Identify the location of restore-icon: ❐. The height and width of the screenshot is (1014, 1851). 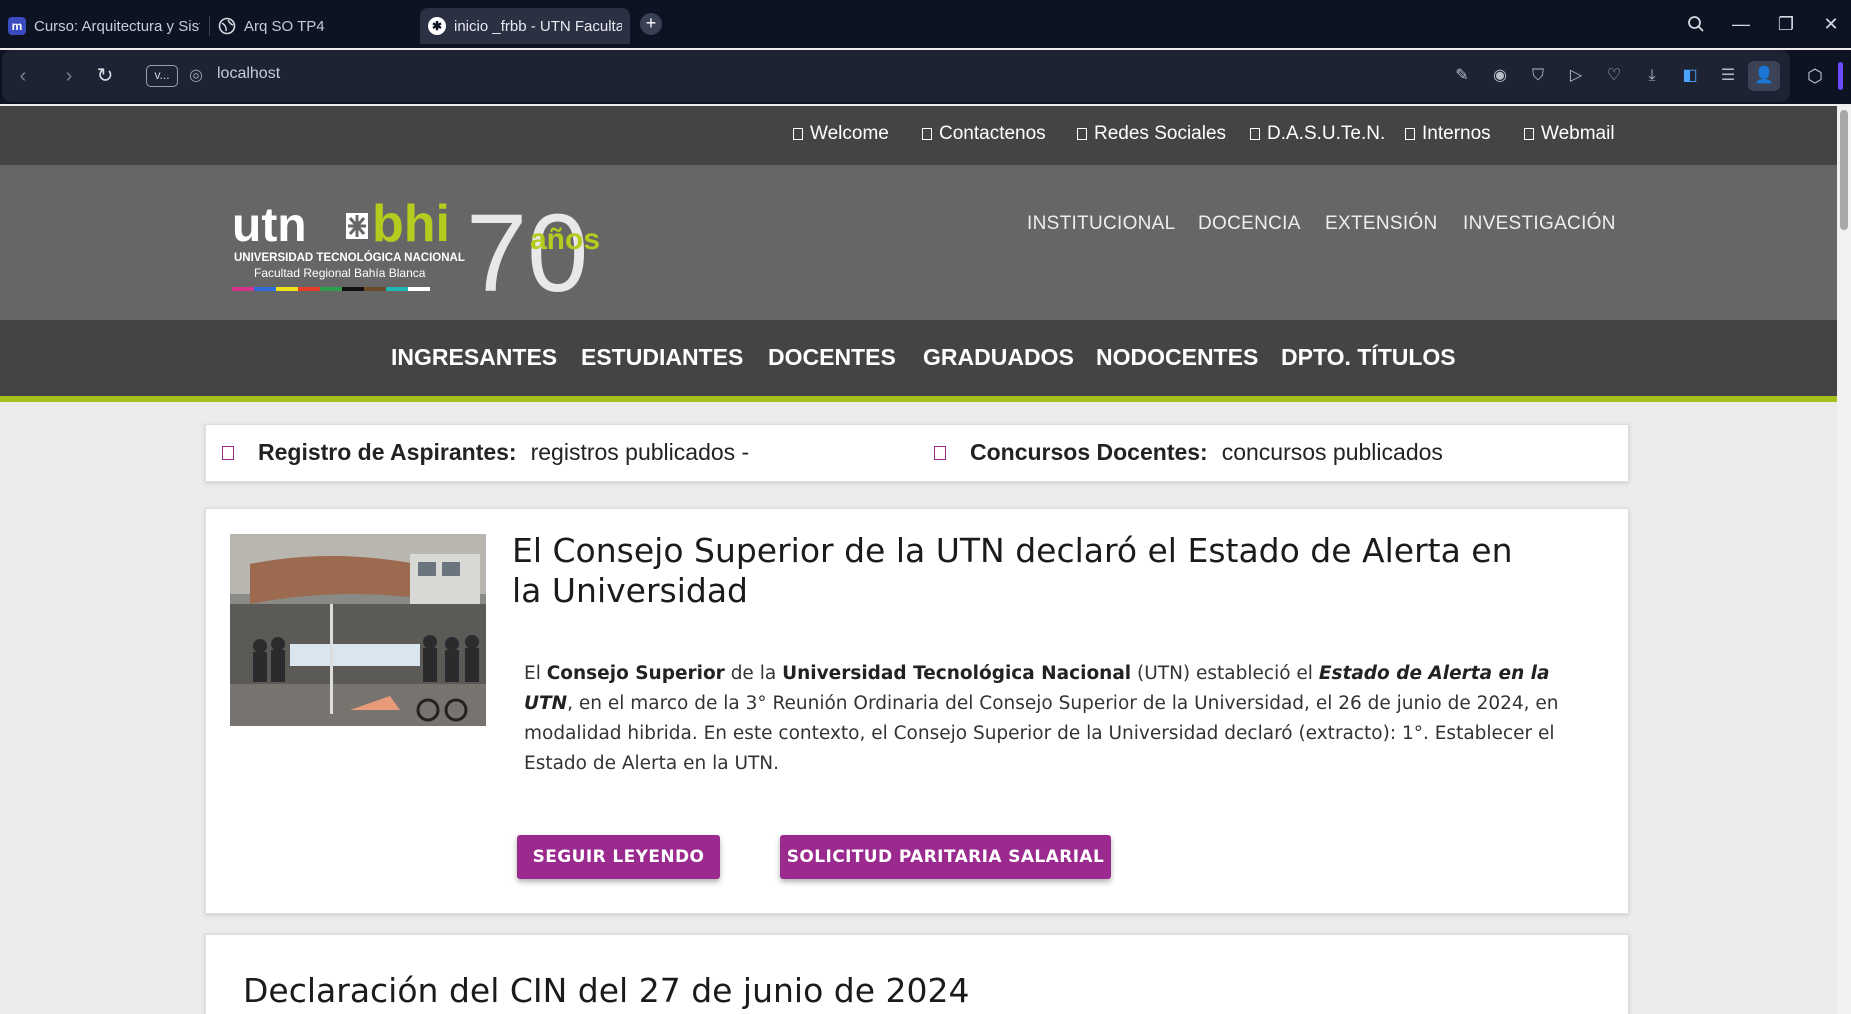
(1786, 24).